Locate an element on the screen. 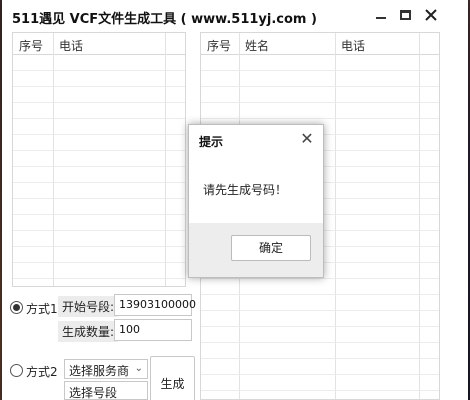  title-bar: 511遇见 VCF文件生成工具 ( www.511yj.com ) is located at coordinates (235, 15).